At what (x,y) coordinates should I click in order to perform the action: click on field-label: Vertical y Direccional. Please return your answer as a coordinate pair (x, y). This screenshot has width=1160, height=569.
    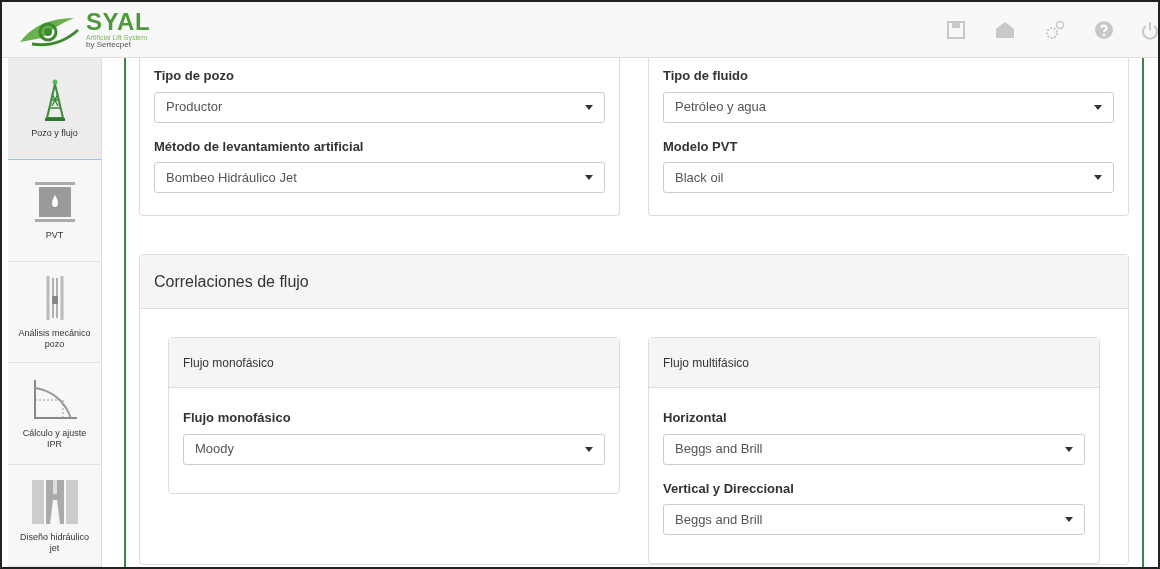
    Looking at the image, I should click on (729, 488).